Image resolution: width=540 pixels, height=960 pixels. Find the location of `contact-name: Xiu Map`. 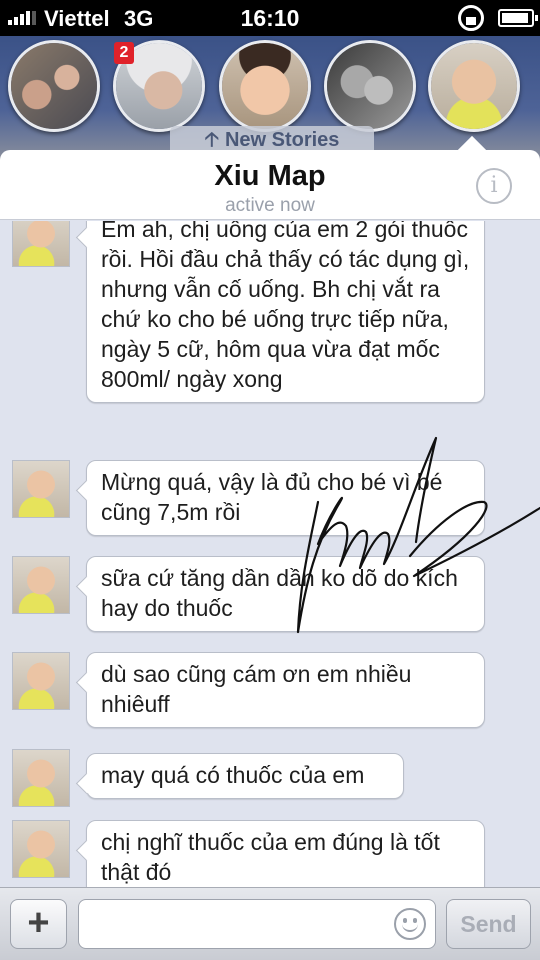

contact-name: Xiu Map is located at coordinates (270, 176).